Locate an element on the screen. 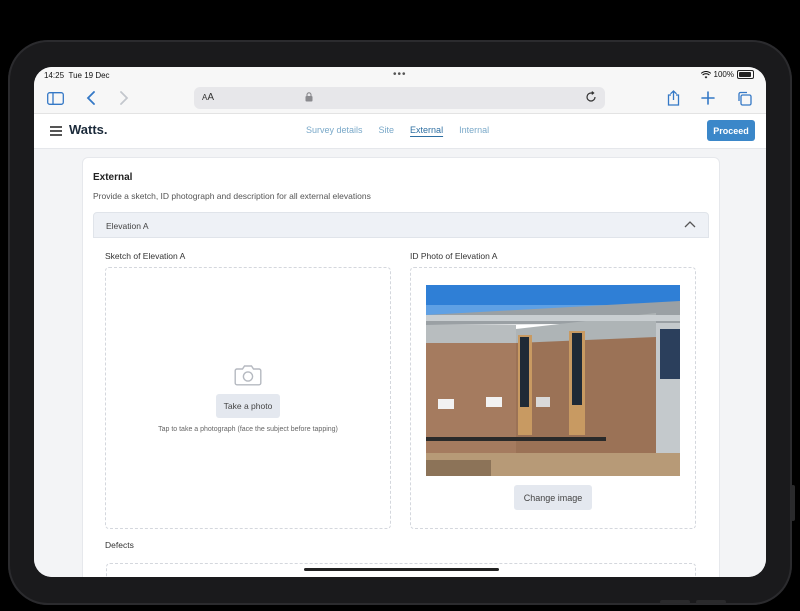 The width and height of the screenshot is (800, 611). status-bar: 14:25 Tue 19 Dec ••• 100% is located at coordinates (400, 75).